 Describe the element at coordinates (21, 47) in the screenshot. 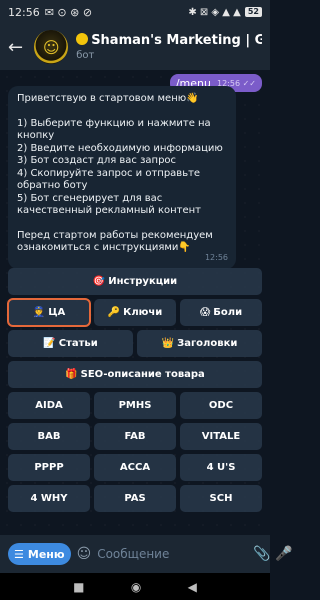

I see `back-arrow-icon: ←` at that location.